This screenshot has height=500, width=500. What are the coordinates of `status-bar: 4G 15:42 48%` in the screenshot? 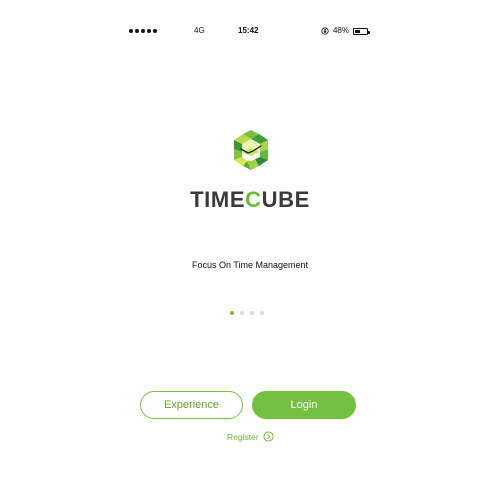 It's located at (250, 20).